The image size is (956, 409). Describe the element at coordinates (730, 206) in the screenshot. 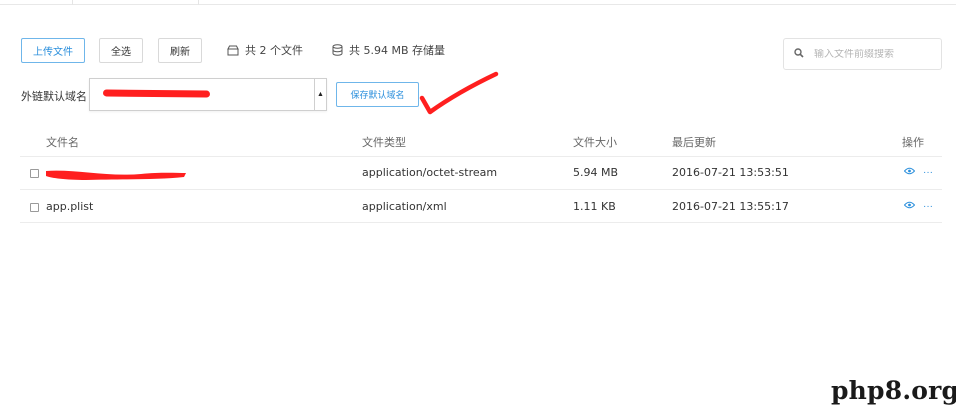

I see `file-updated: 2016-07-21 13:55:17` at that location.